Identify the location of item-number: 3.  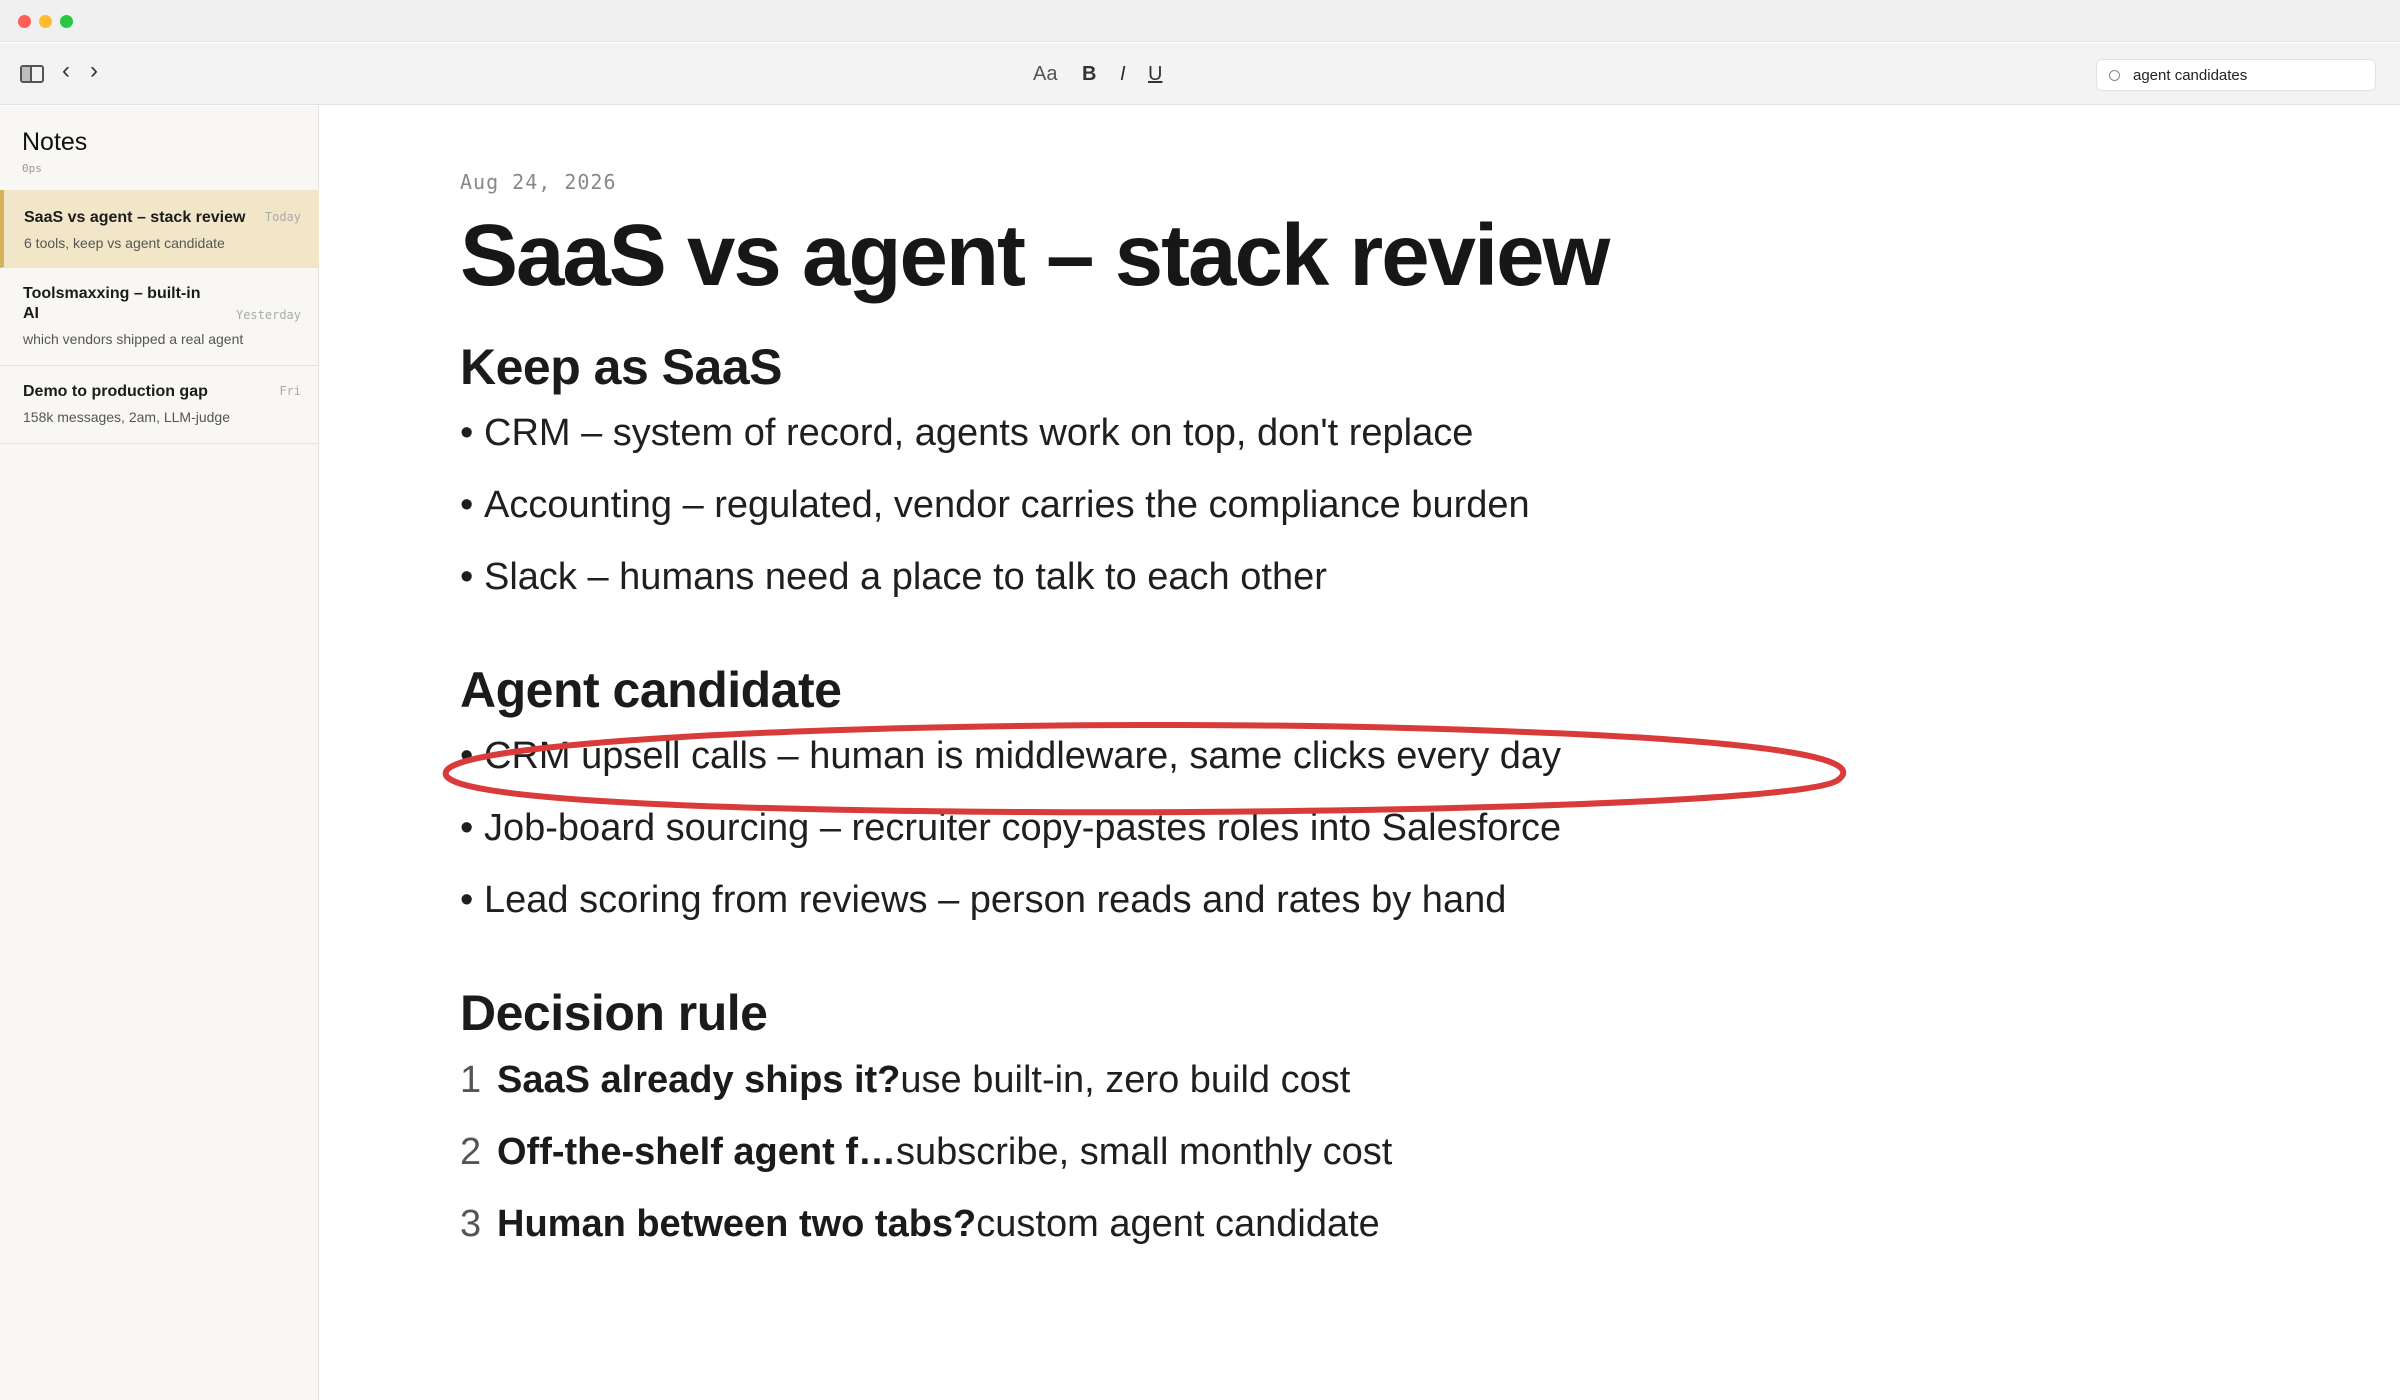
(471, 1224).